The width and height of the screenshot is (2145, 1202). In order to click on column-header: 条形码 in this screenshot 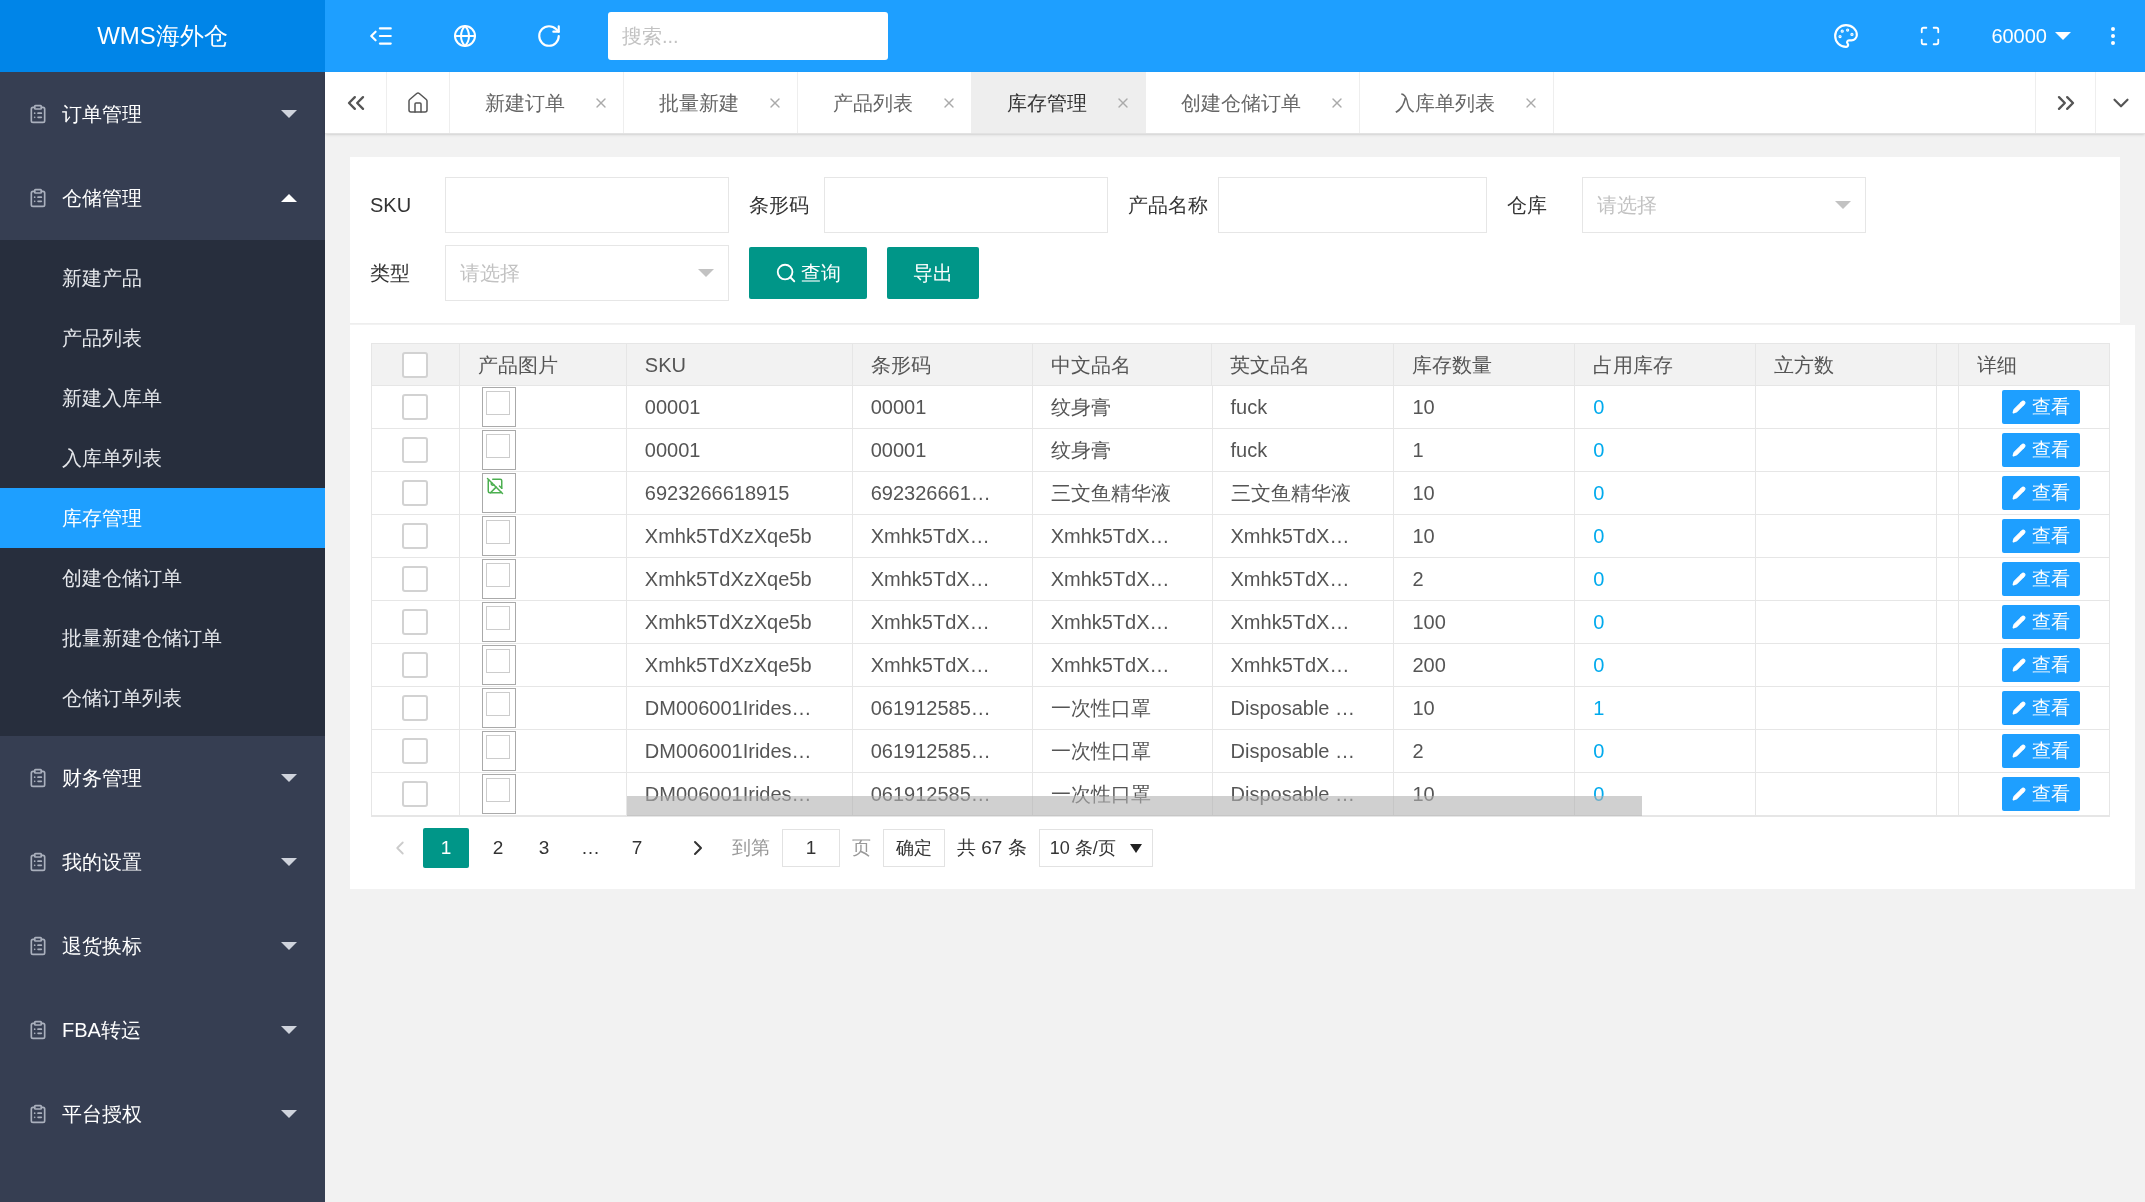, I will do `click(900, 365)`.